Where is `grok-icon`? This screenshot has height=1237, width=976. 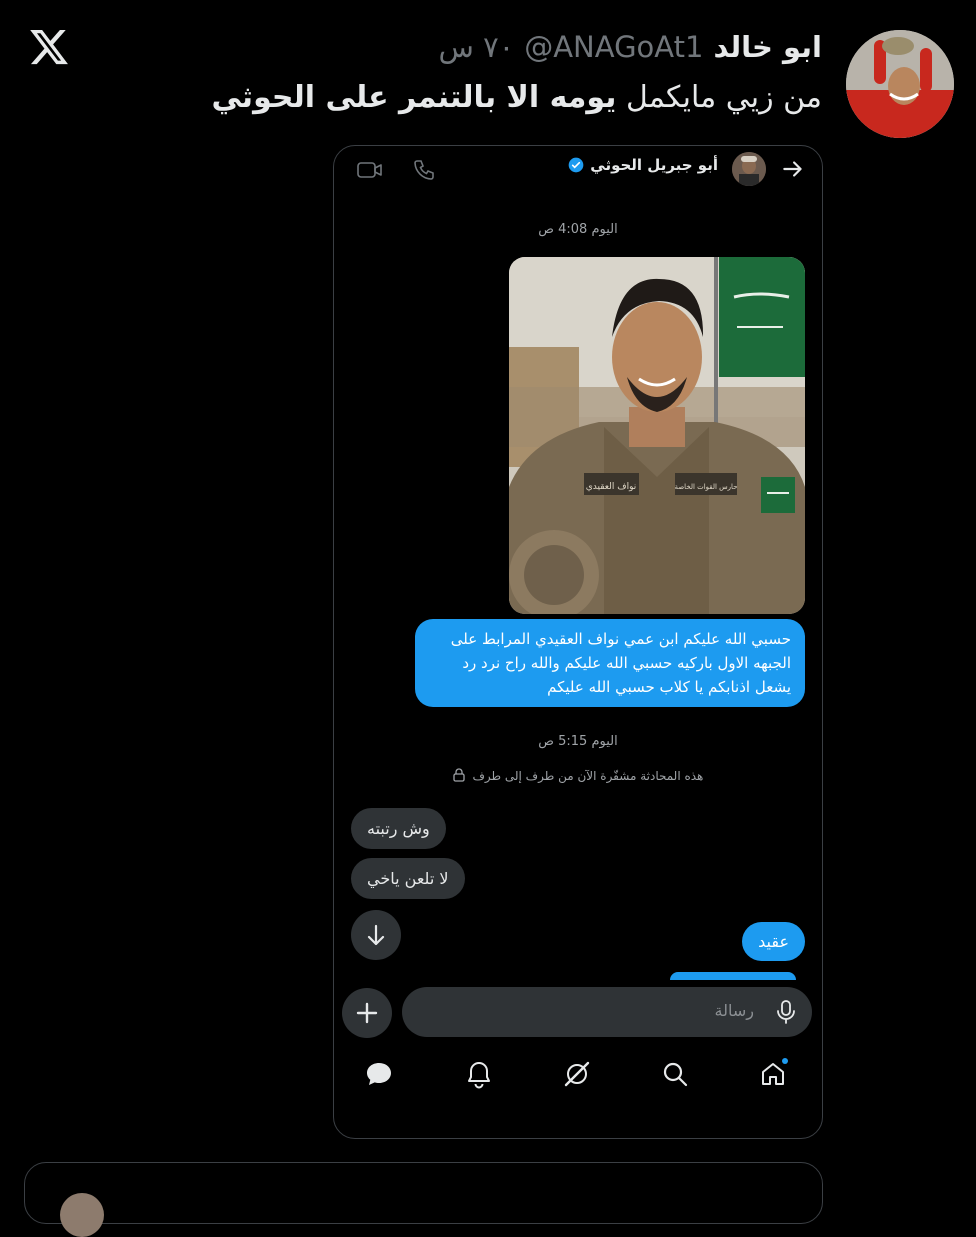
grok-icon is located at coordinates (577, 1074).